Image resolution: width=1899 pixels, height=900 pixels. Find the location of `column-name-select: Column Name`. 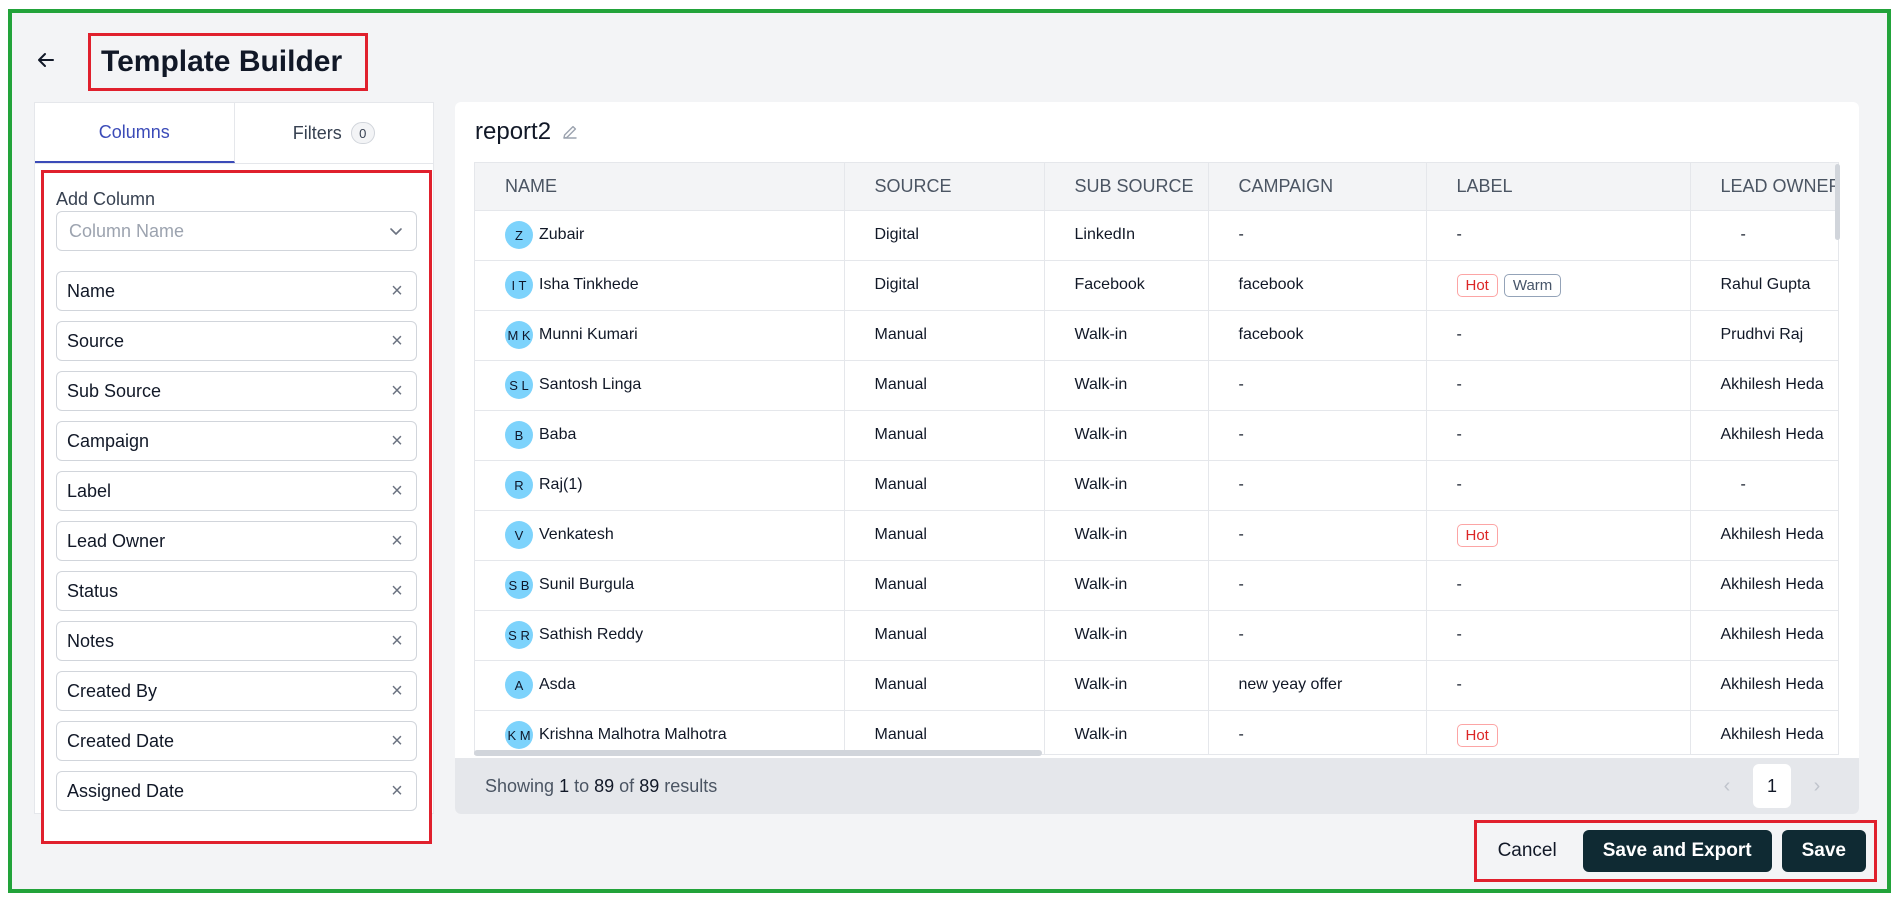

column-name-select: Column Name is located at coordinates (236, 231).